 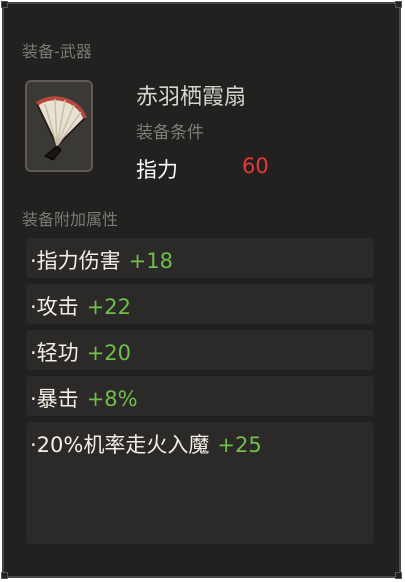 What do you see at coordinates (70, 219) in the screenshot?
I see `bonus-attributes-title: 装备附加属性` at bounding box center [70, 219].